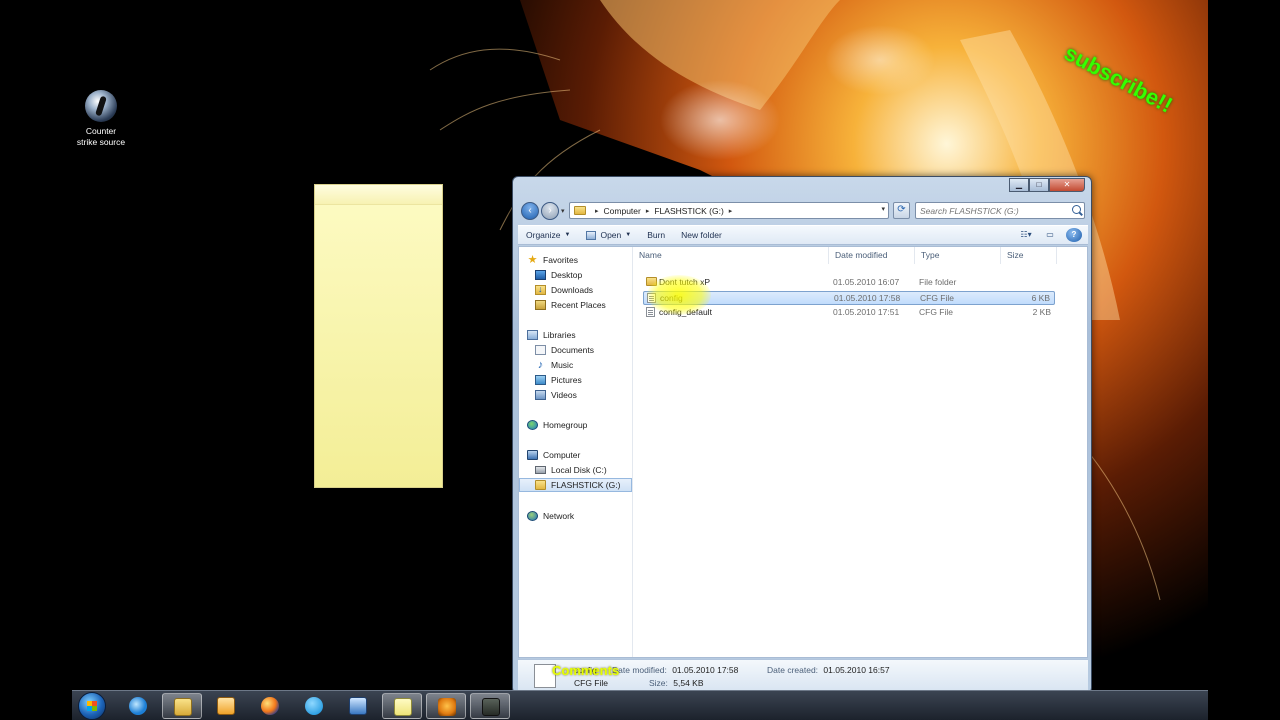 This screenshot has height=720, width=1280. What do you see at coordinates (575, 485) in the screenshot?
I see `nav-flashstick: FLASHSTICK (G:)` at bounding box center [575, 485].